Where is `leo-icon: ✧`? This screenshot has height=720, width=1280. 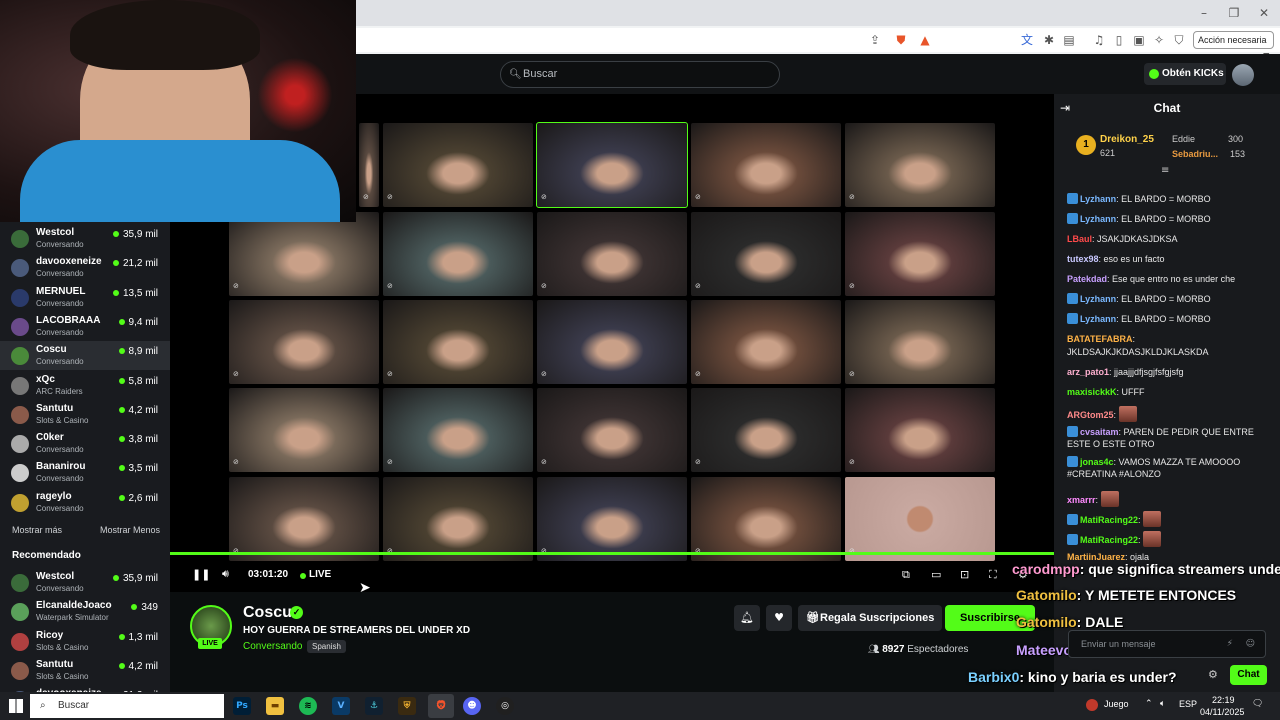 leo-icon: ✧ is located at coordinates (1159, 40).